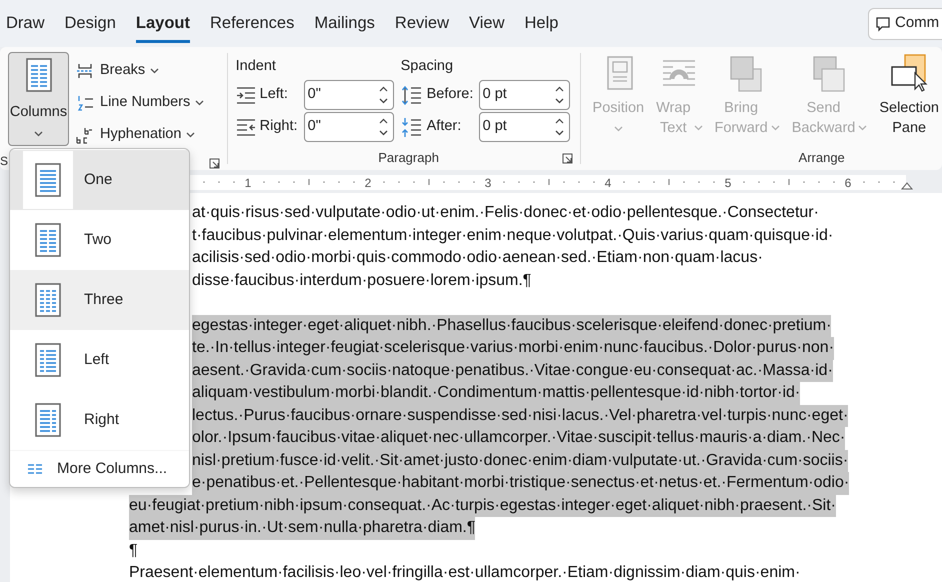 Image resolution: width=942 pixels, height=582 pixels. What do you see at coordinates (848, 183) in the screenshot?
I see `ruler-number: 6` at bounding box center [848, 183].